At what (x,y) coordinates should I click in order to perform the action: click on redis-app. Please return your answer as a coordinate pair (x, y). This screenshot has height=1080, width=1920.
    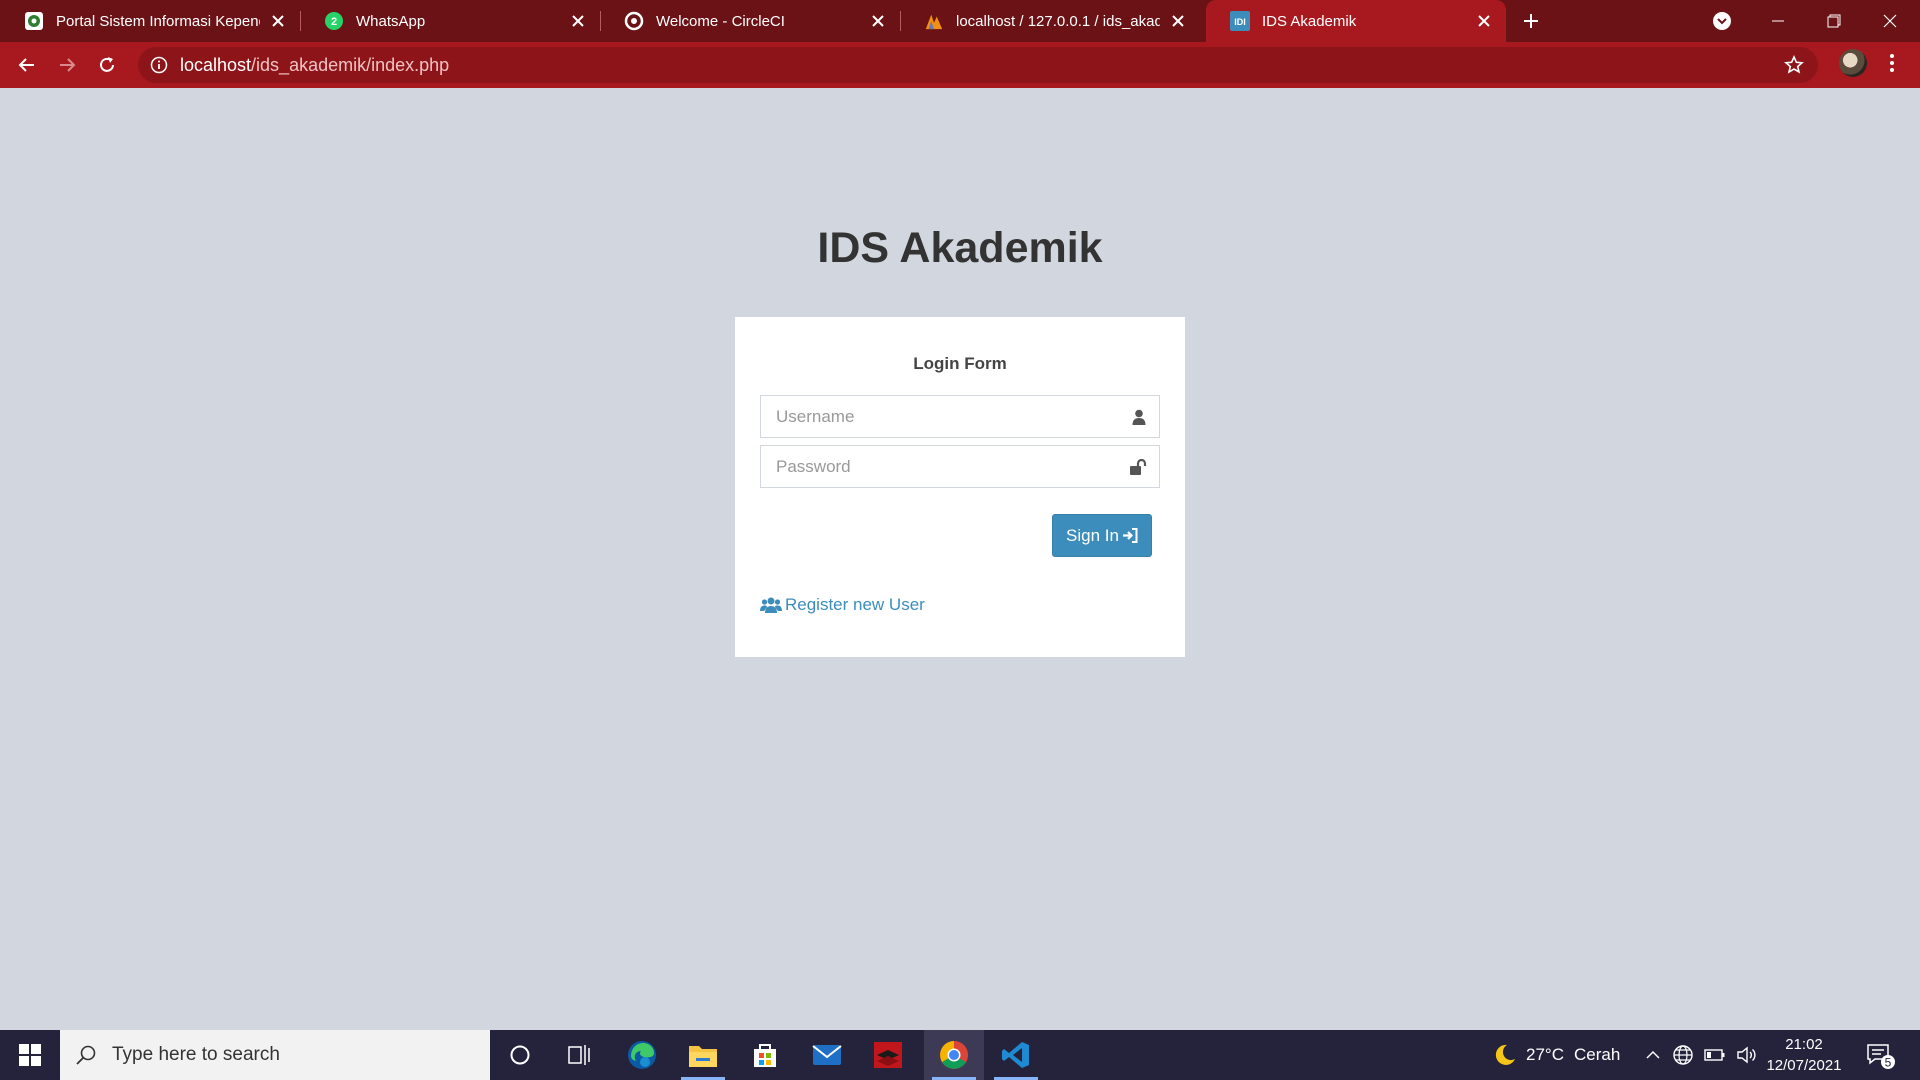
    Looking at the image, I should click on (888, 1055).